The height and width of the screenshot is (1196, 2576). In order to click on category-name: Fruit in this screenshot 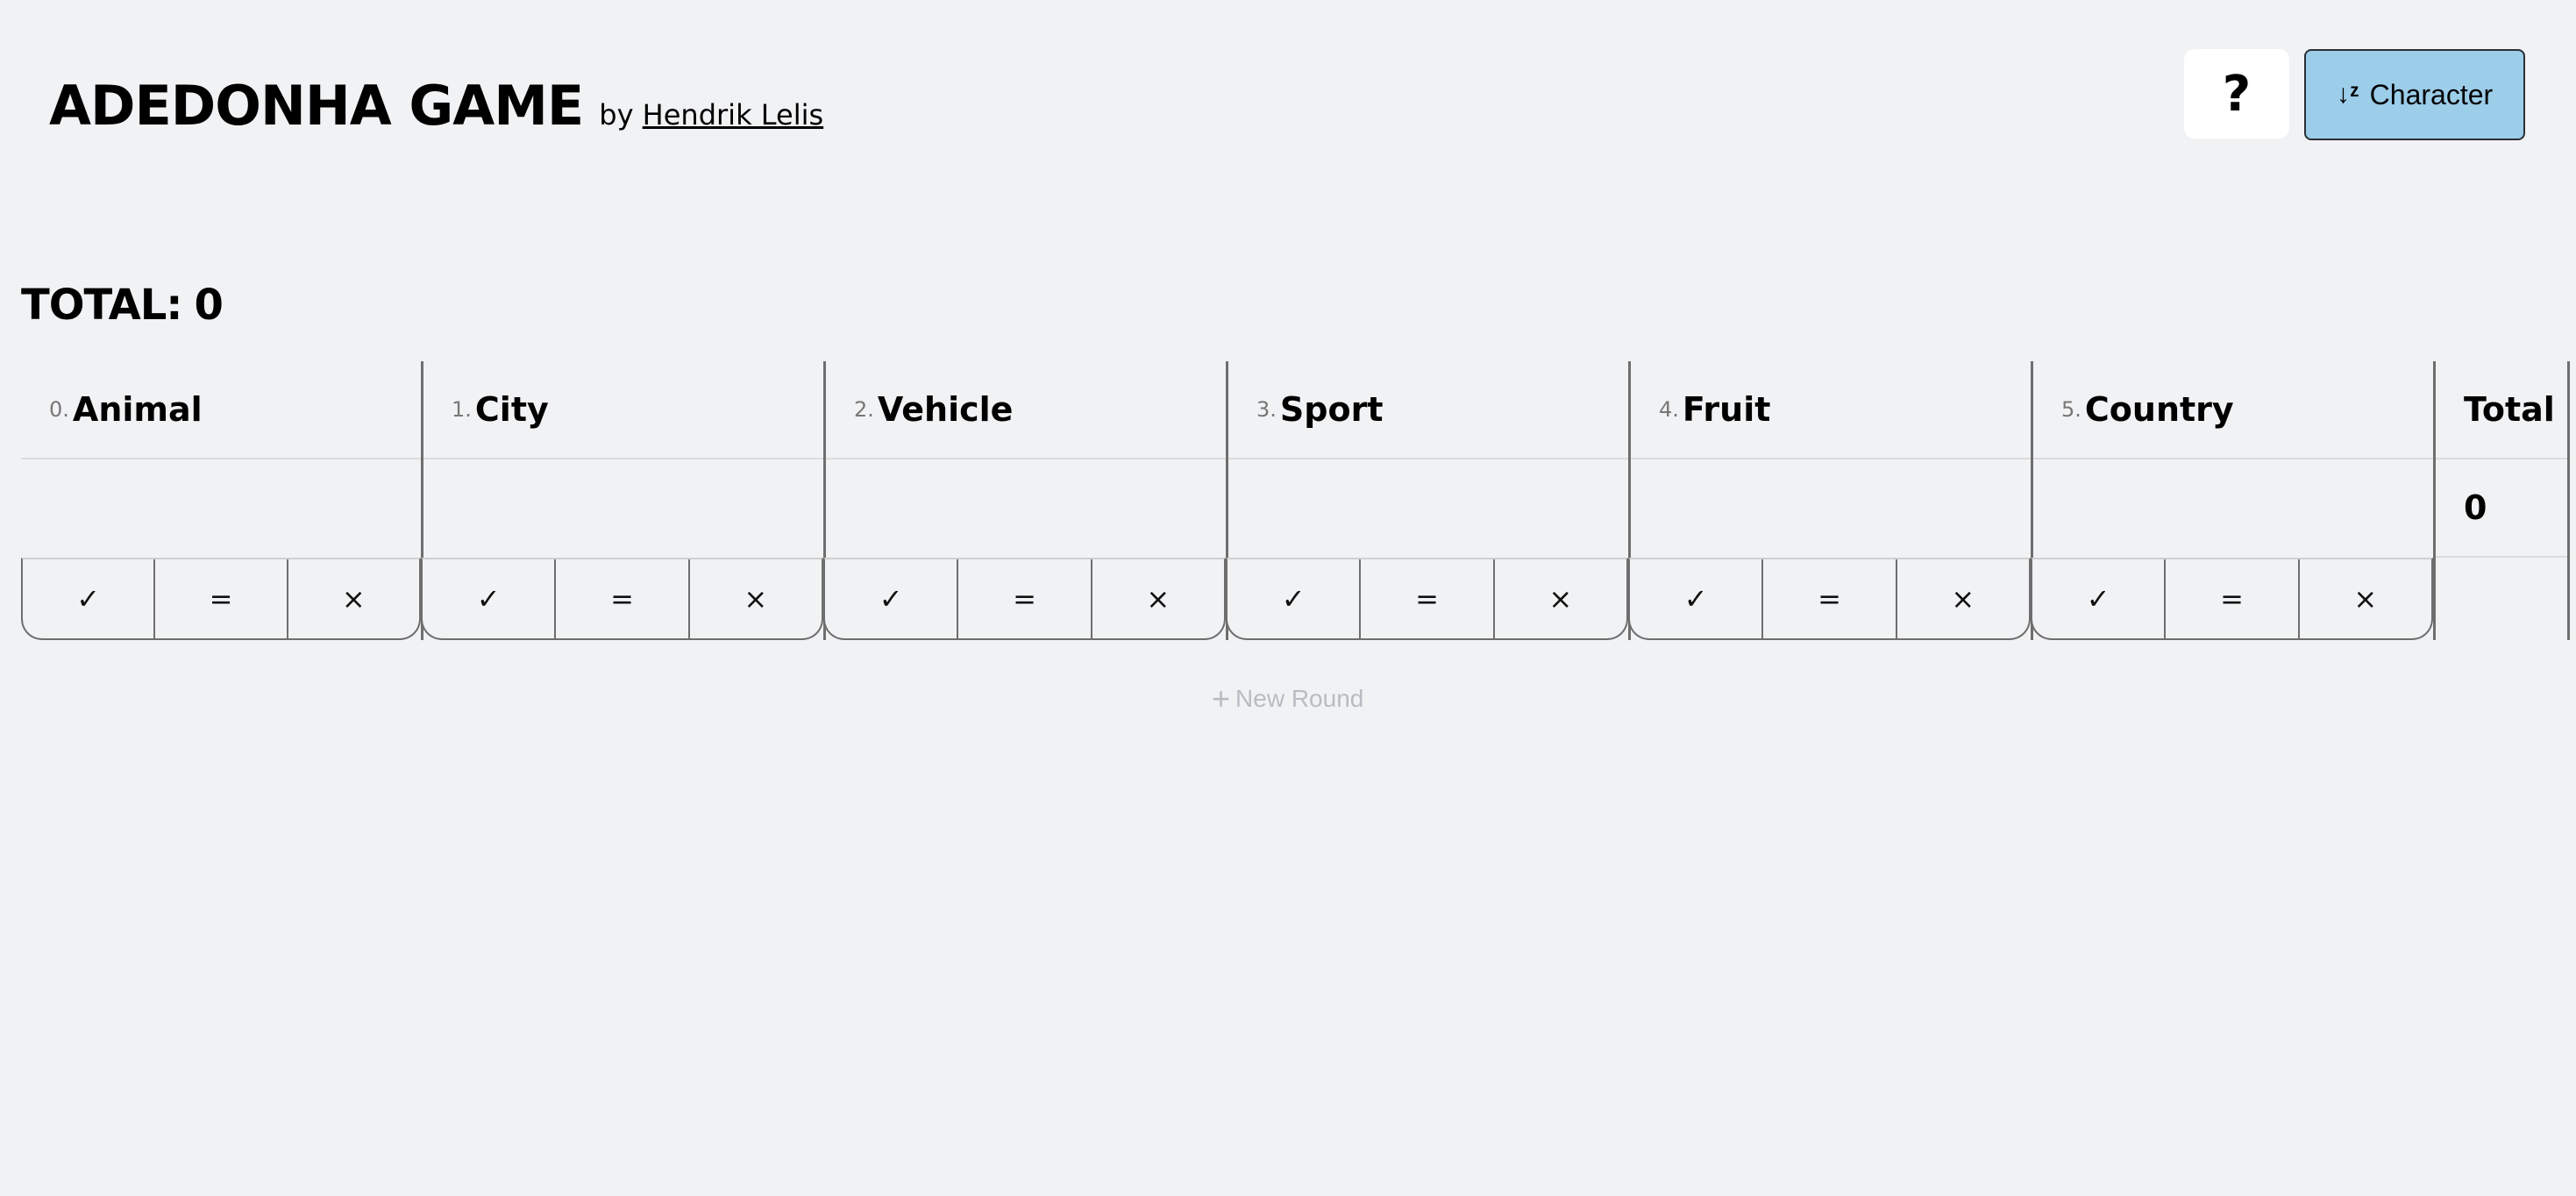, I will do `click(1726, 409)`.